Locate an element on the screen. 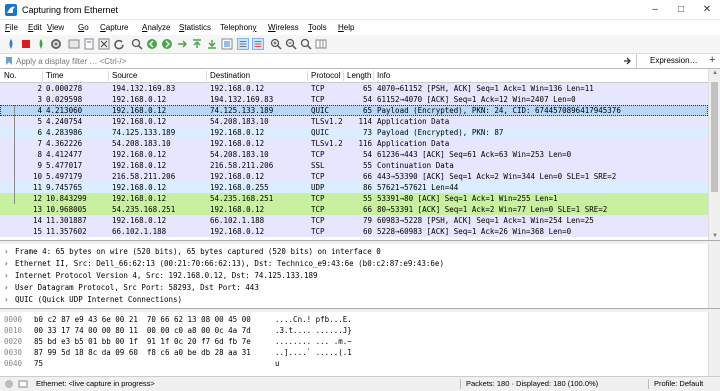 The image size is (720, 391). profile-indicator: Profile: Default is located at coordinates (678, 383).